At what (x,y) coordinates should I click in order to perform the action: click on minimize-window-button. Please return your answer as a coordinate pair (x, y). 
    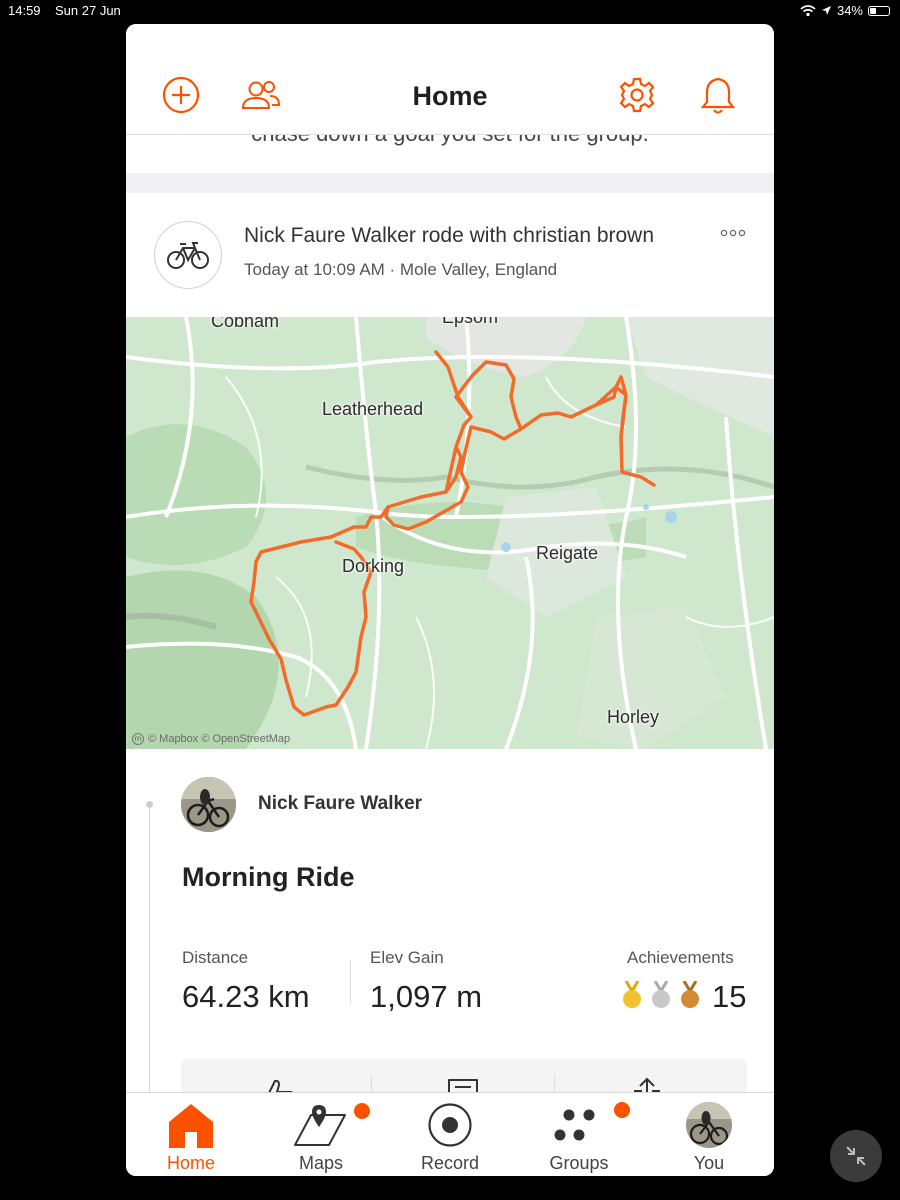
    Looking at the image, I should click on (856, 1156).